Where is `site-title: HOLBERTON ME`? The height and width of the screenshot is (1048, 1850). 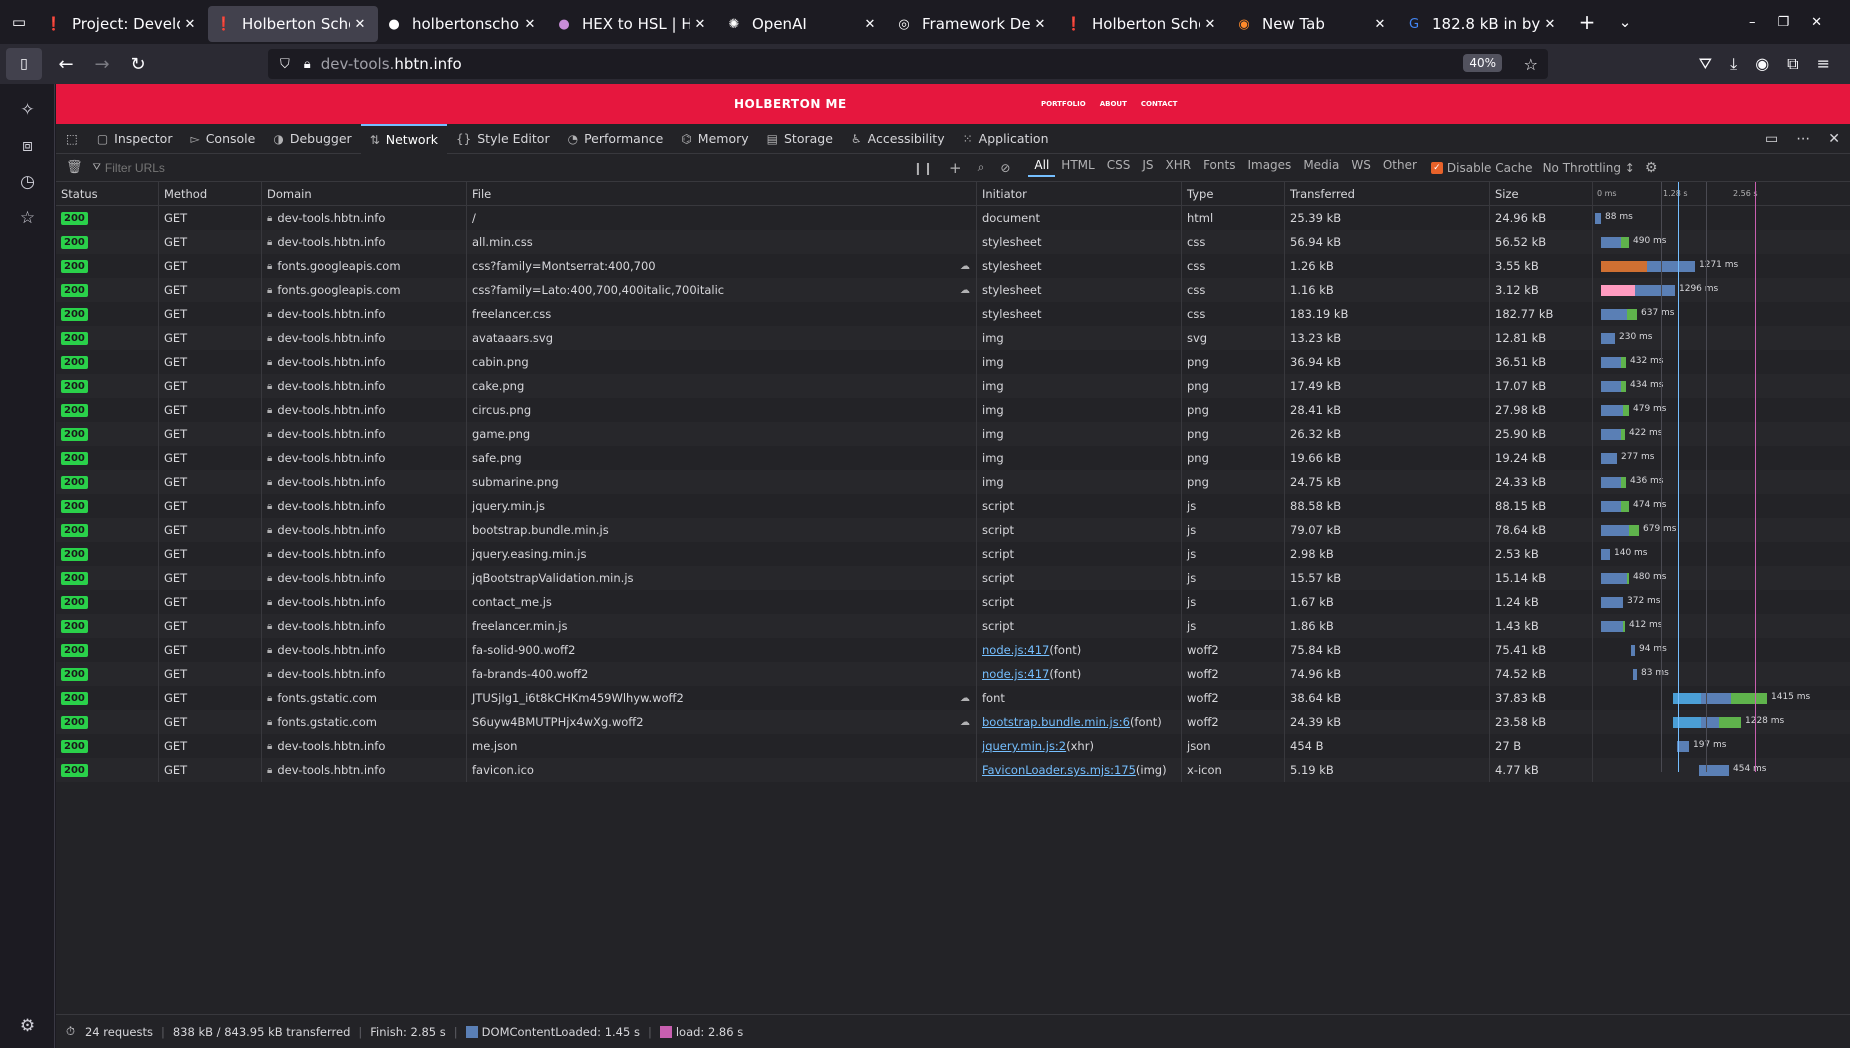
site-title: HOLBERTON ME is located at coordinates (790, 104).